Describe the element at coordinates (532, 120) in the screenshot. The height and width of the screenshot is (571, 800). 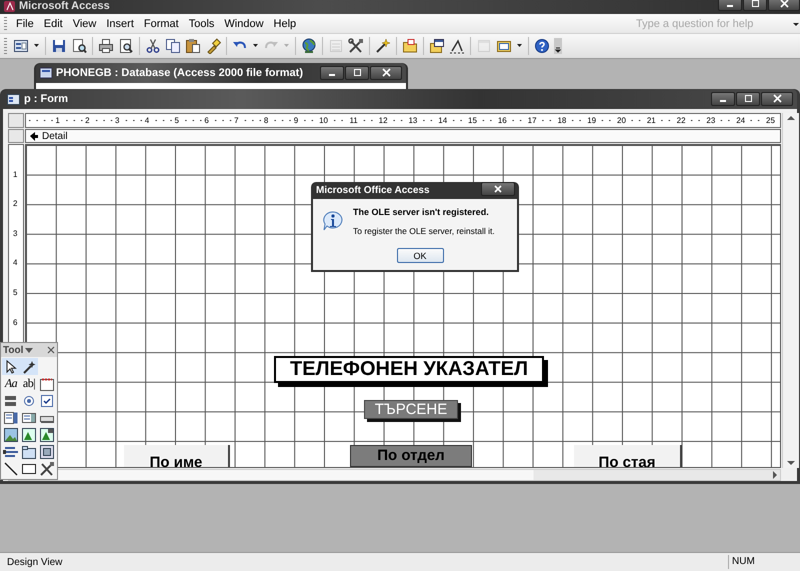
I see `ruler-number: 17` at that location.